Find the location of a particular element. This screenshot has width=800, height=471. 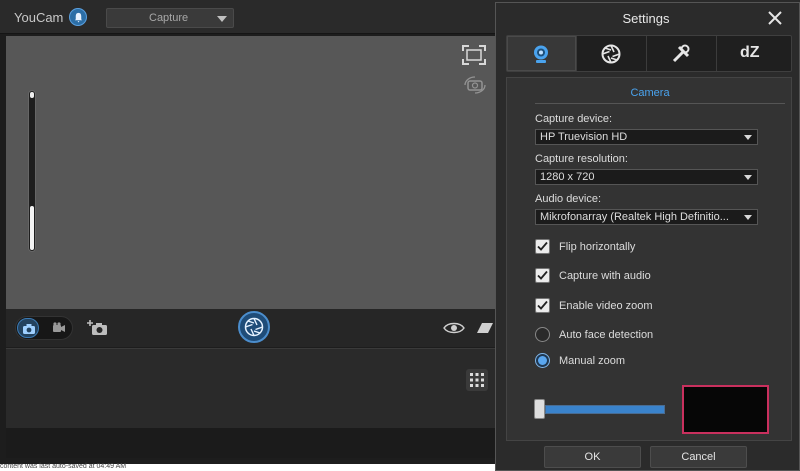

tools-icon is located at coordinates (681, 53).